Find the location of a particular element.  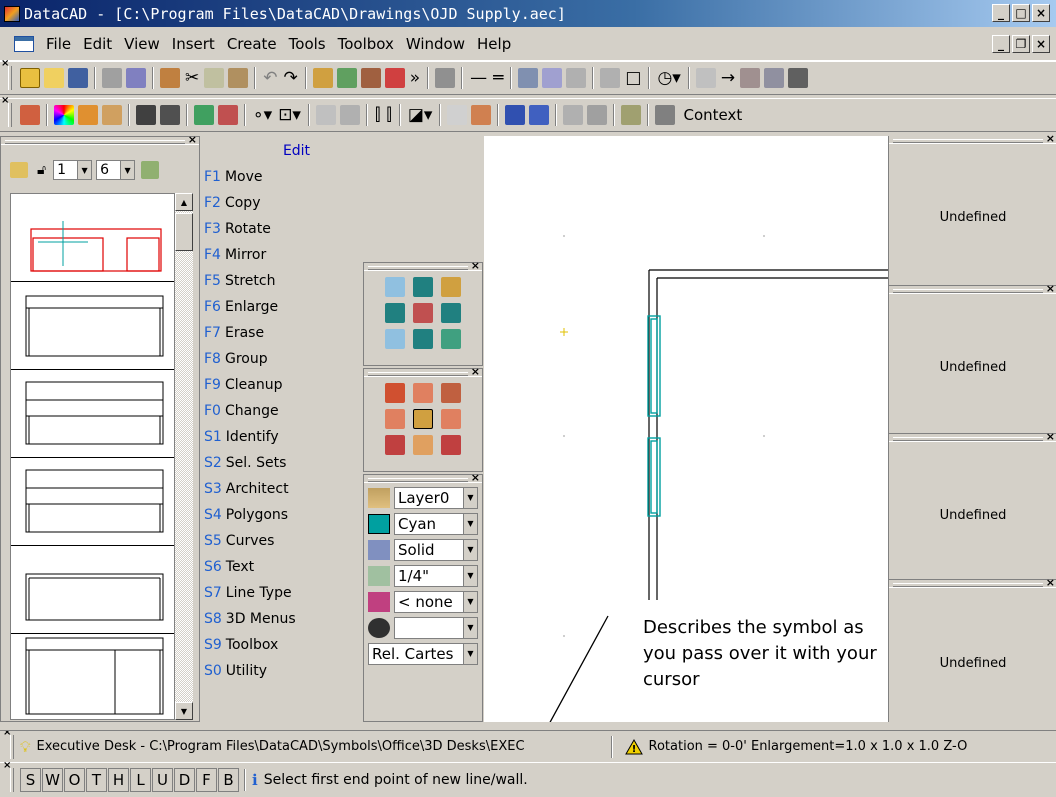

head-right-icon is located at coordinates (451, 419).